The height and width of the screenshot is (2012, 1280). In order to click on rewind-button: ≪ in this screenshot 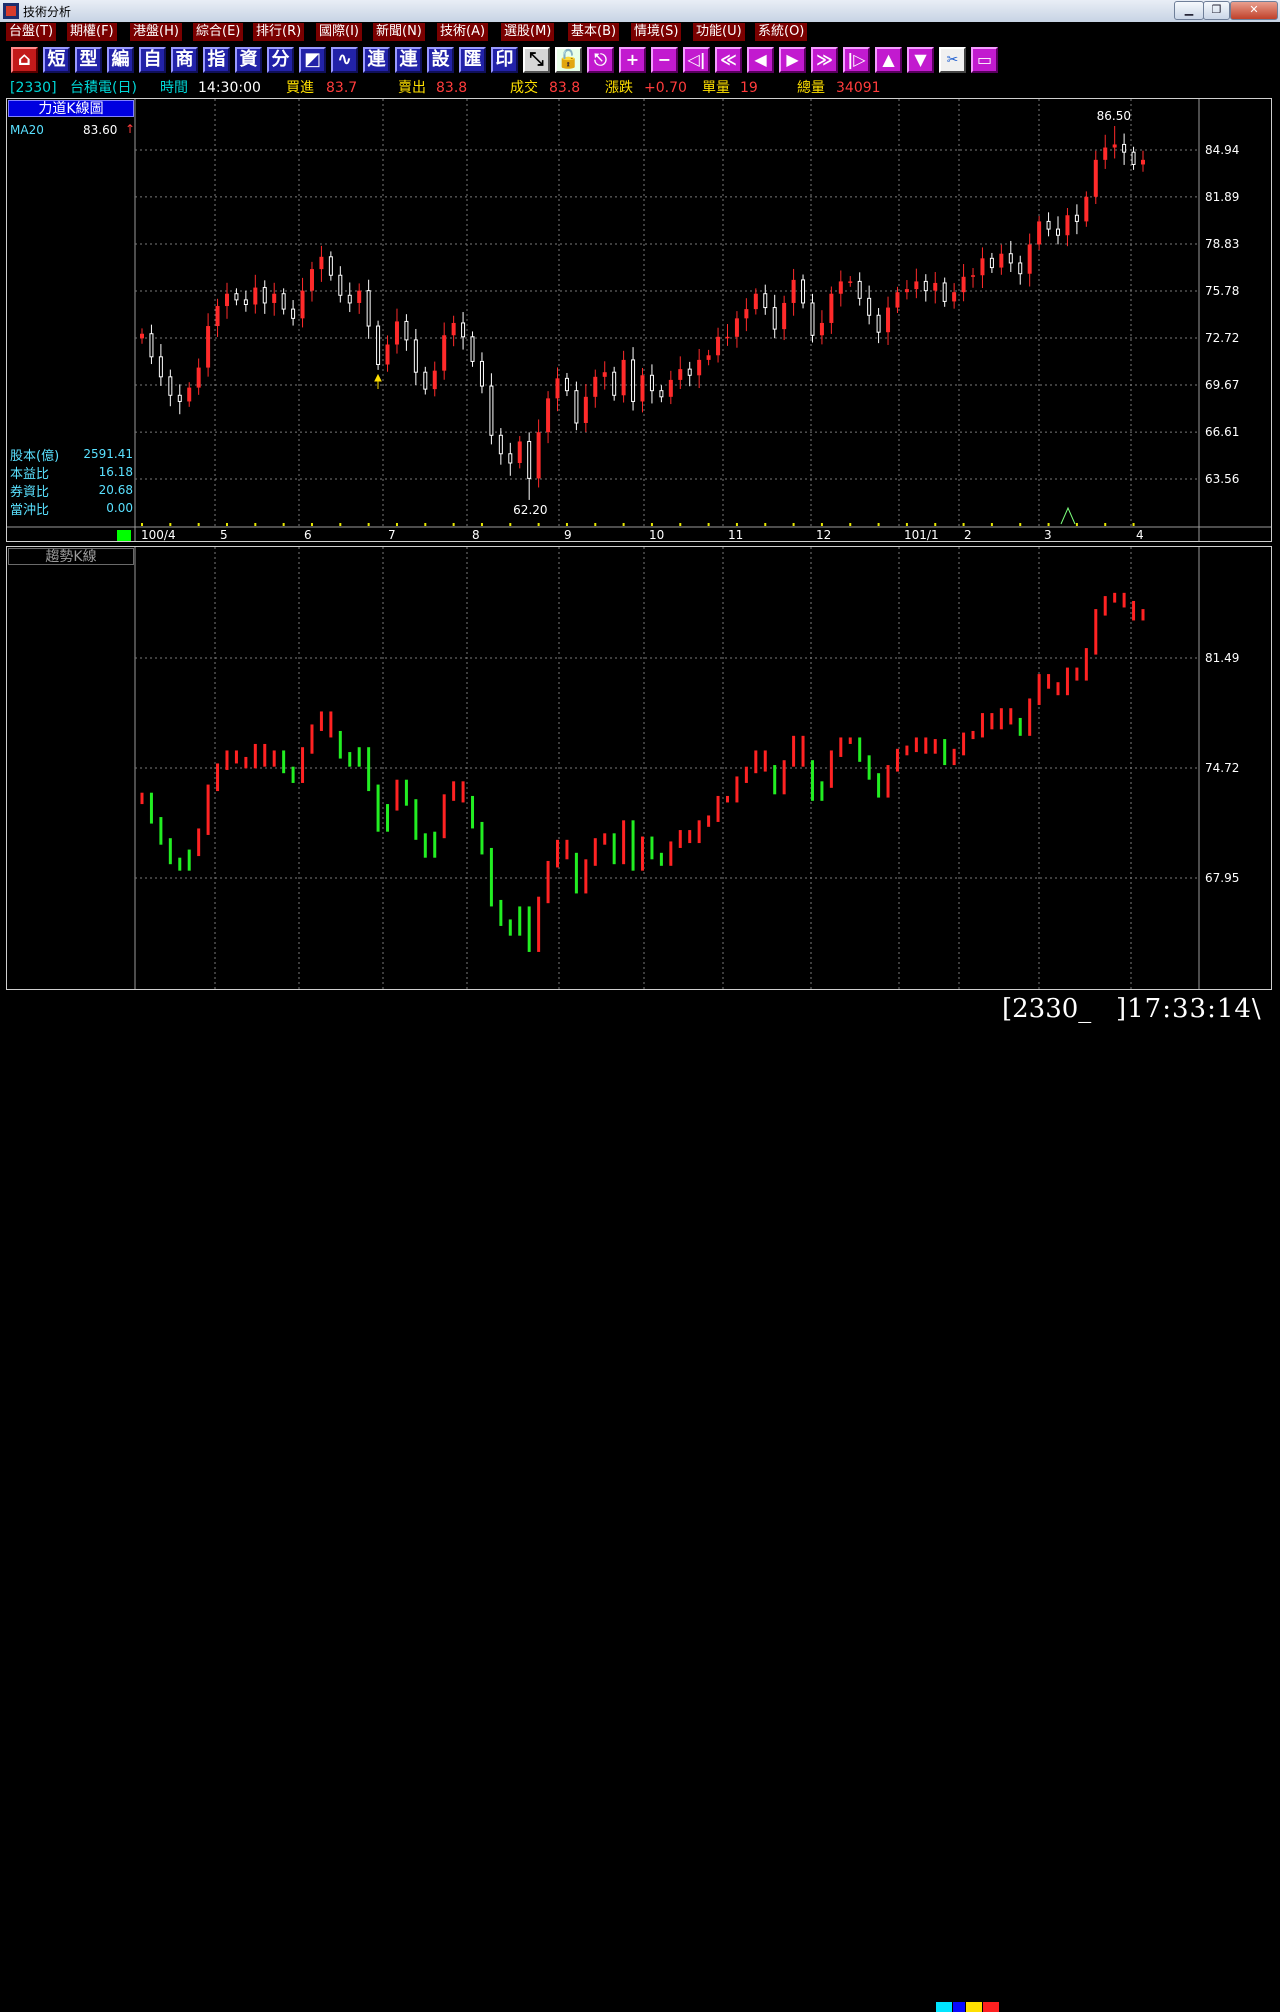, I will do `click(728, 60)`.